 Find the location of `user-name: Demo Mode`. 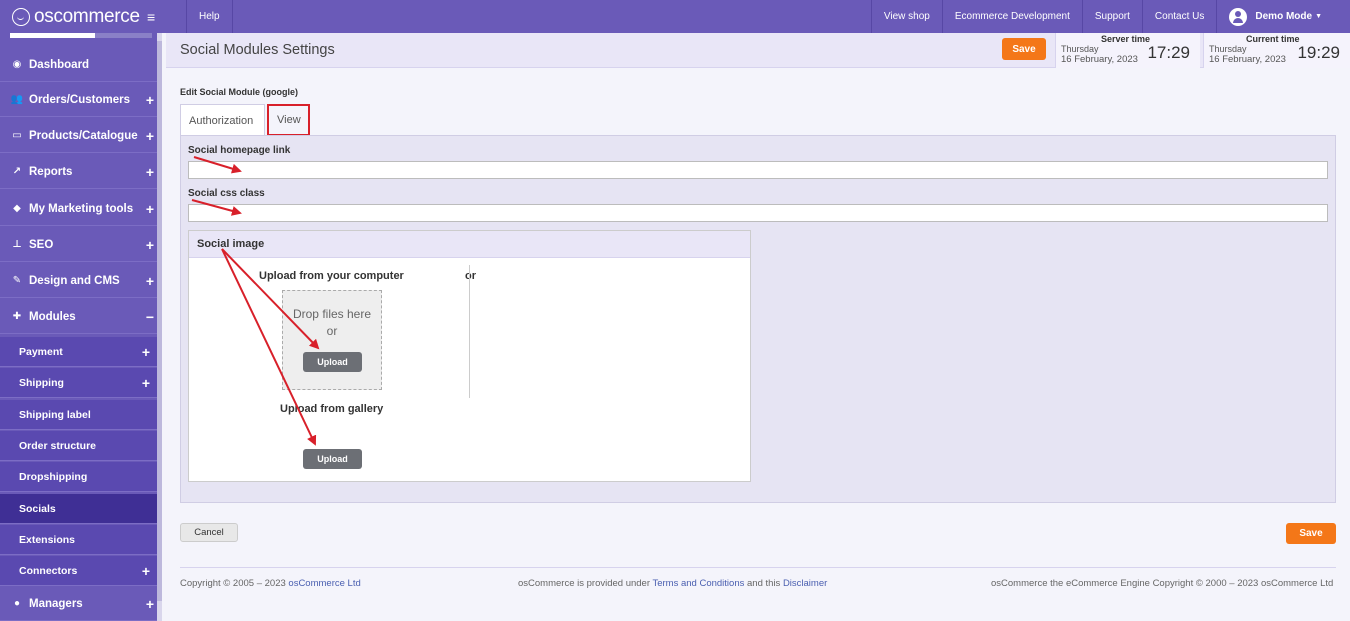

user-name: Demo Mode is located at coordinates (1284, 16).